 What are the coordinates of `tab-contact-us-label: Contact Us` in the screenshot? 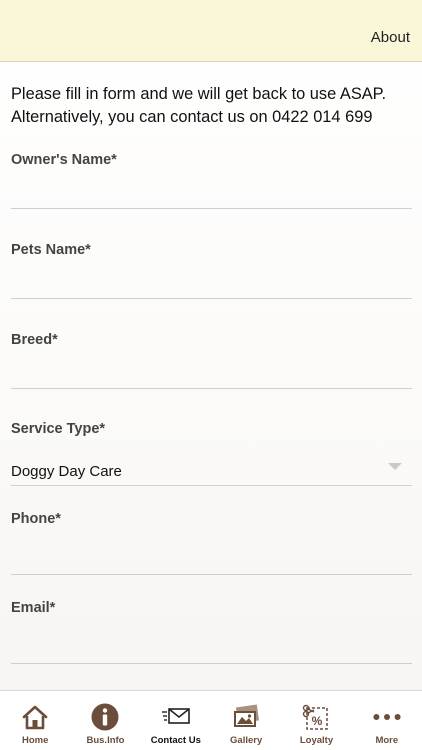 It's located at (175, 740).